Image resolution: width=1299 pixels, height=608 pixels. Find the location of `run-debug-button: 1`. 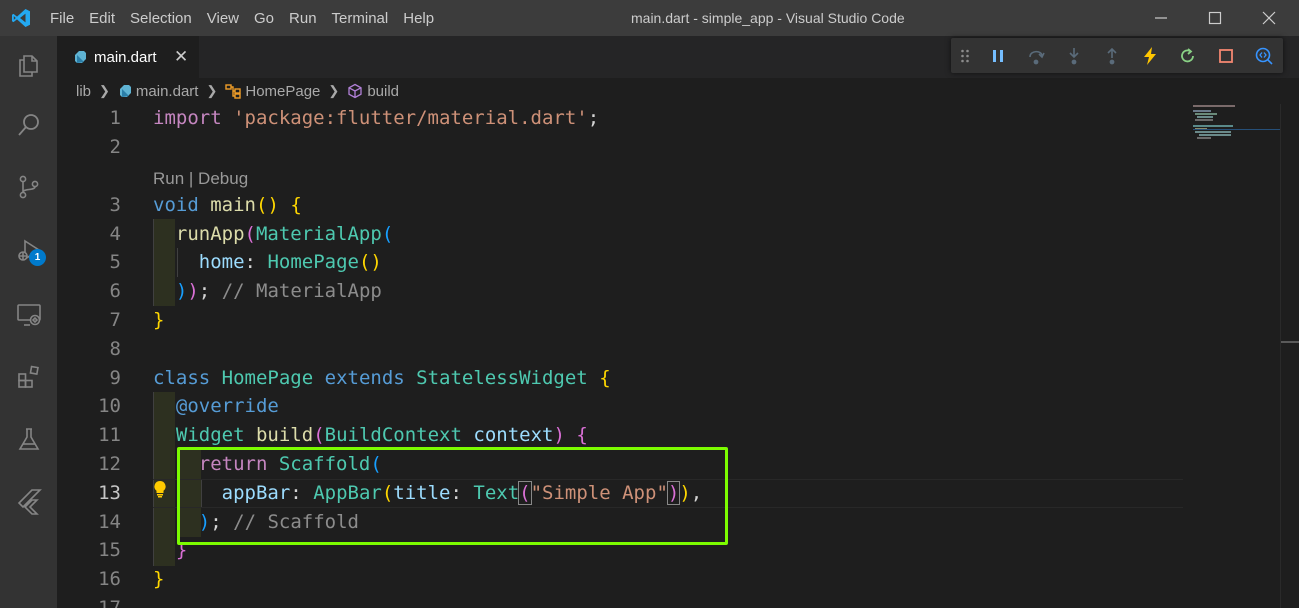

run-debug-button: 1 is located at coordinates (28, 251).